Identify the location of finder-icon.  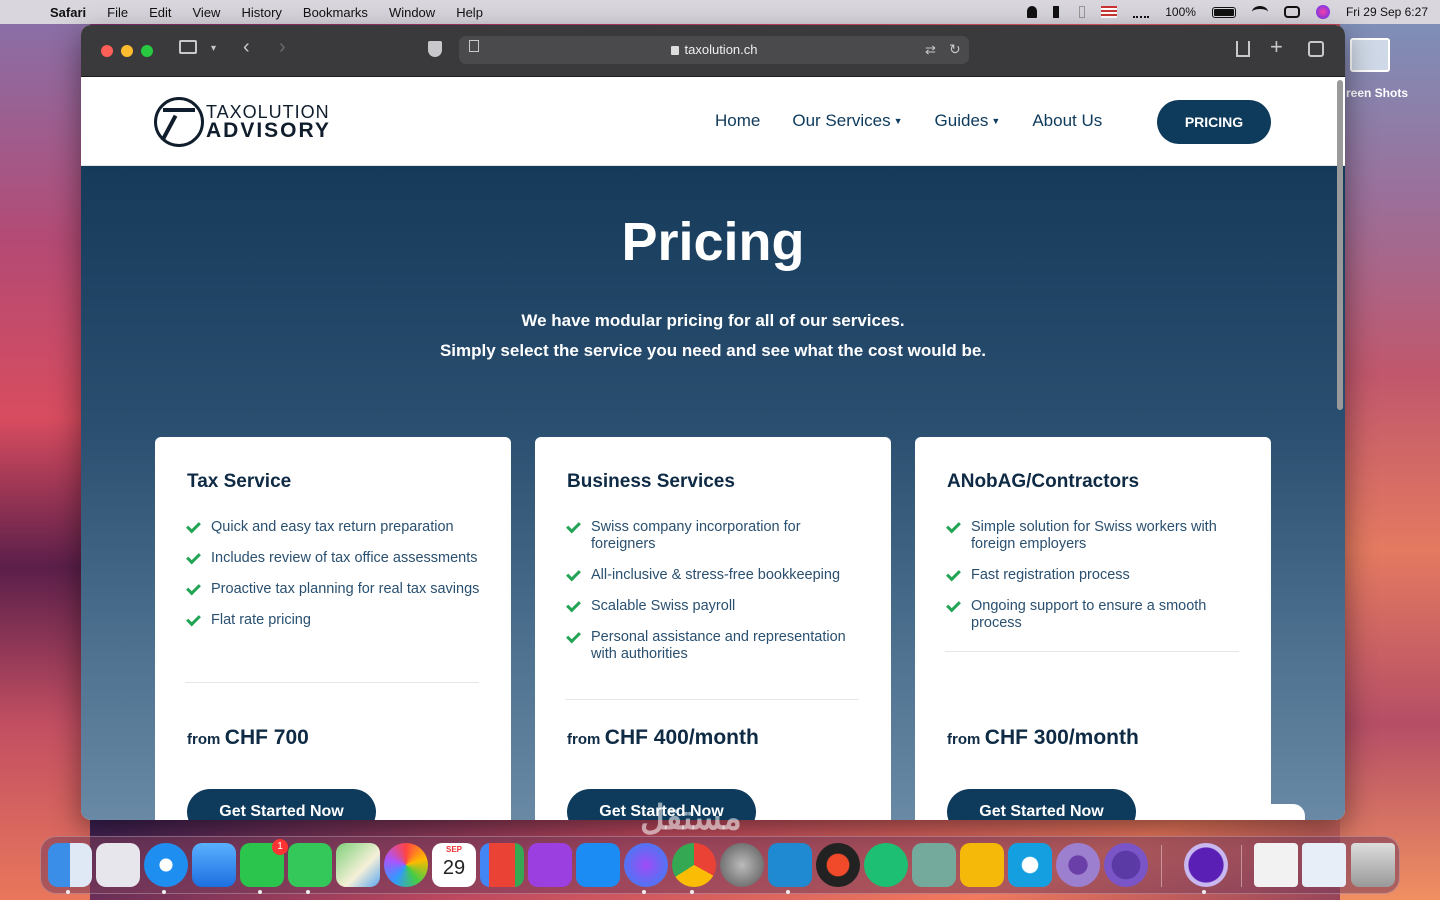
(70, 865).